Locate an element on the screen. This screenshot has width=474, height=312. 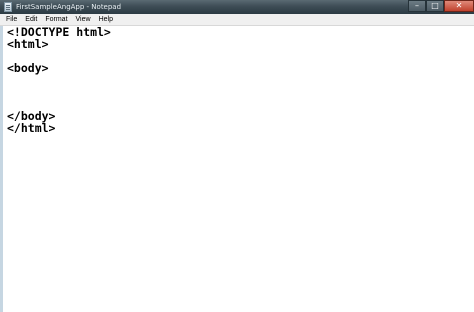
minimize-button: – is located at coordinates (417, 6).